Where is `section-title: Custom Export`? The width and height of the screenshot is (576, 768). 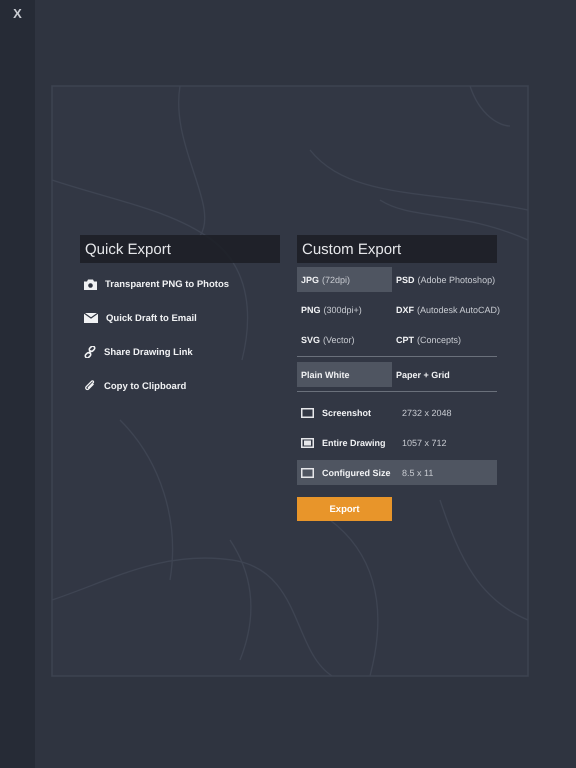 section-title: Custom Export is located at coordinates (397, 249).